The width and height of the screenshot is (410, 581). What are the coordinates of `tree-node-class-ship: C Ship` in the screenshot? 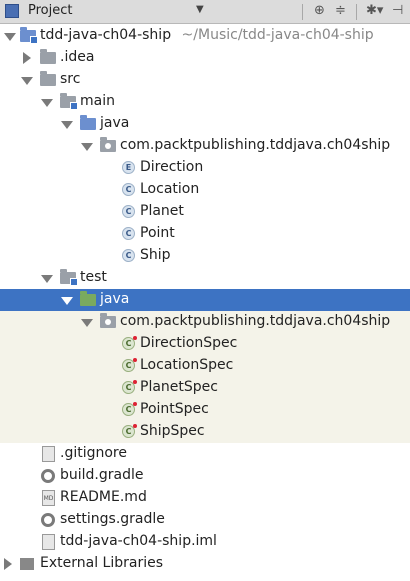 It's located at (205, 256).